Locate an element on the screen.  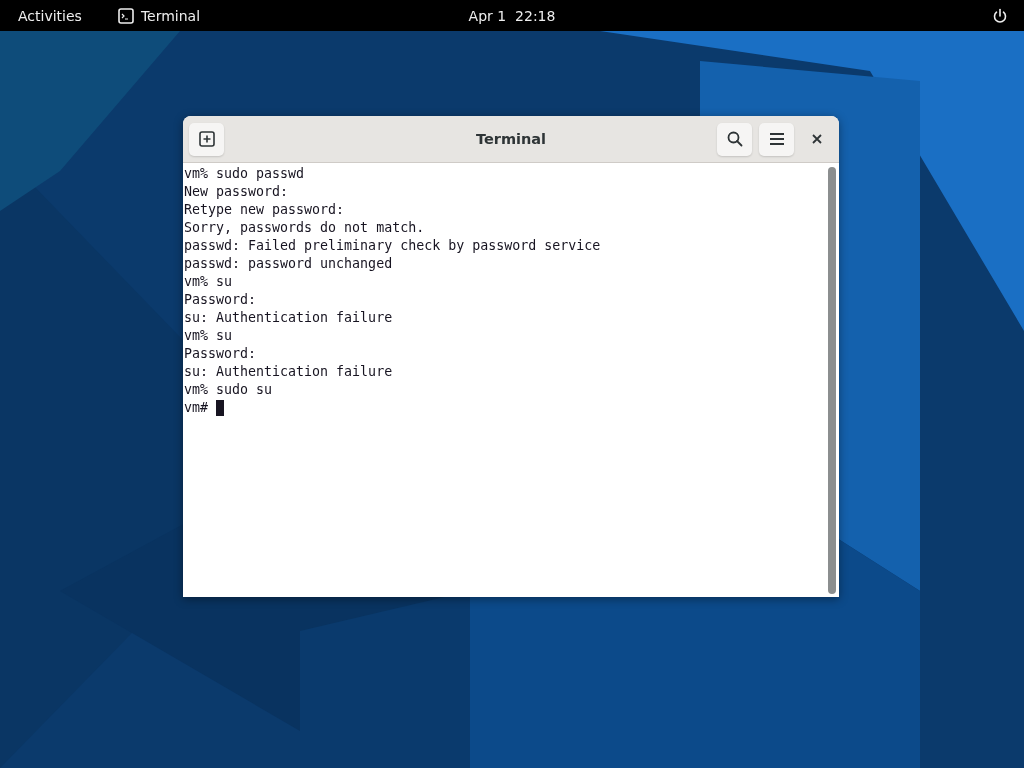
terminal-line: vm% sudo passwd is located at coordinates (244, 174).